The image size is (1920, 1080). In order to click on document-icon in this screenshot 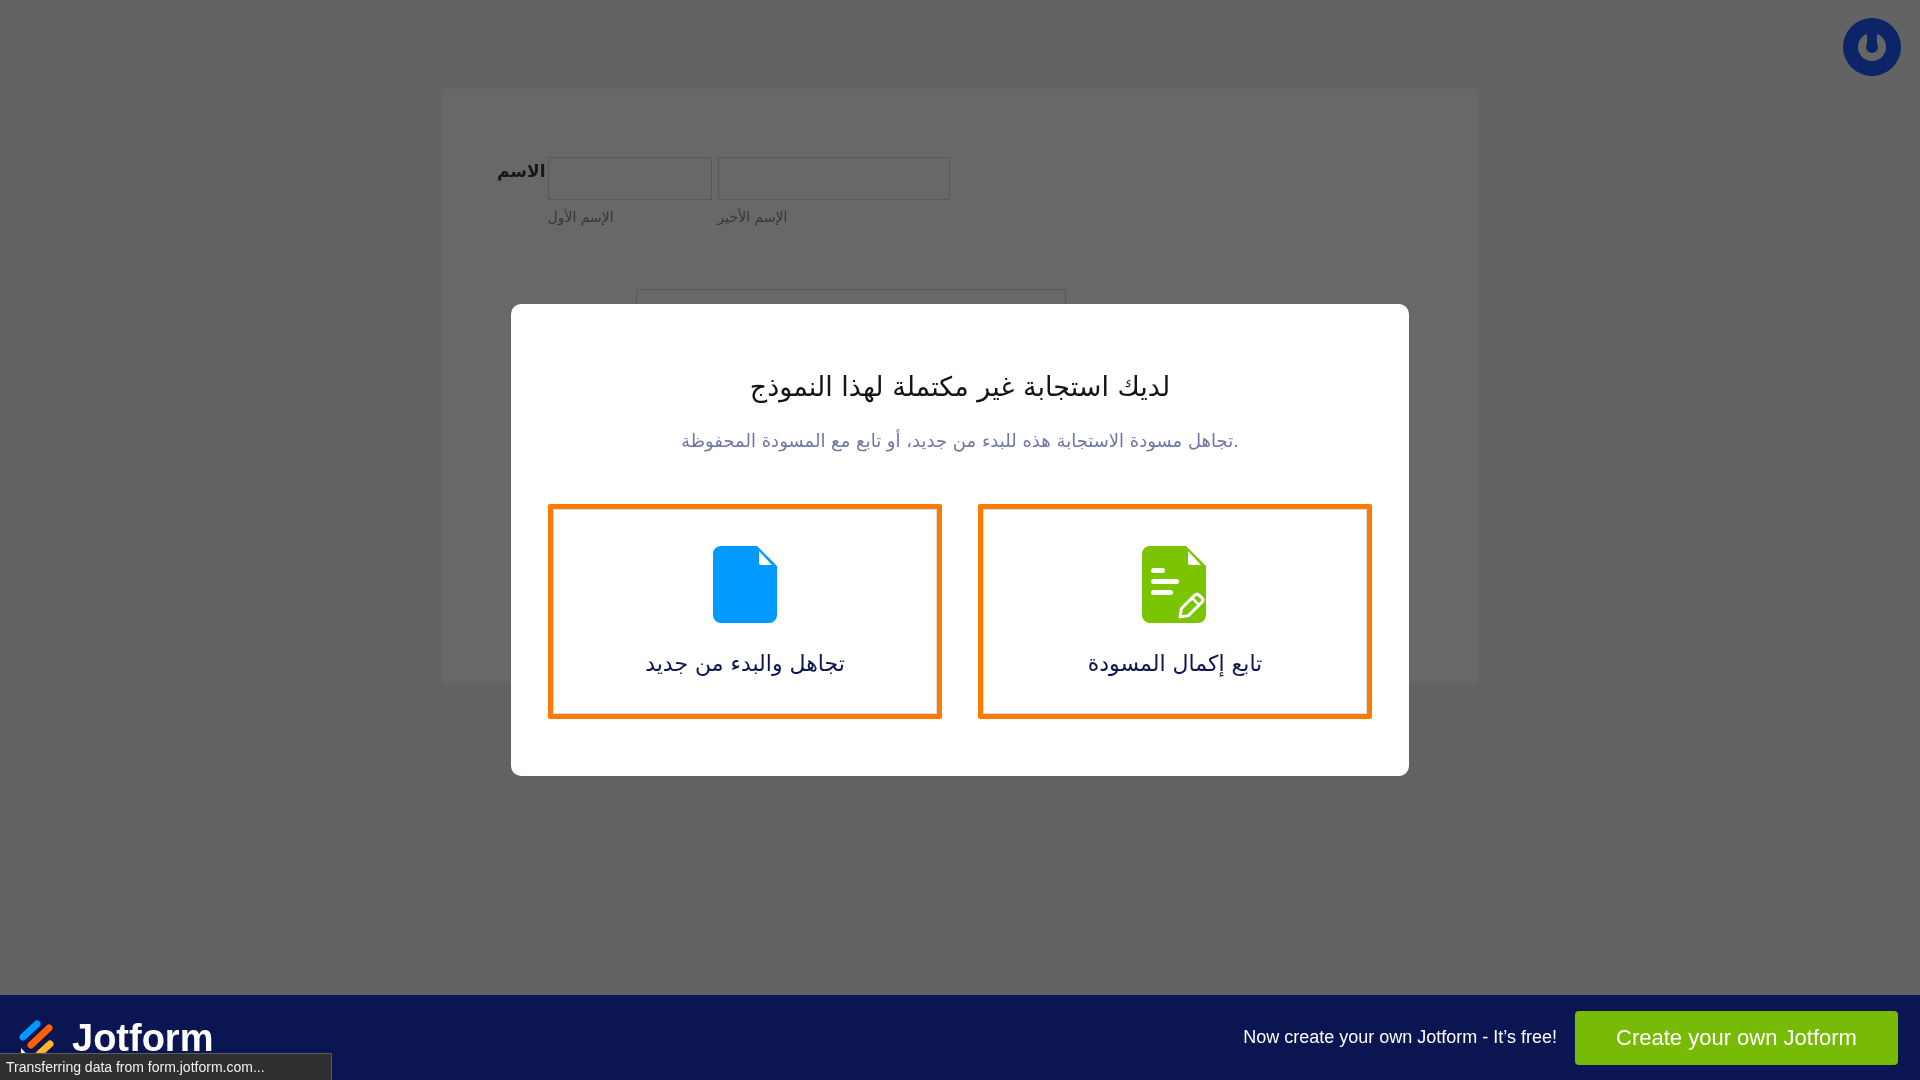, I will do `click(745, 584)`.